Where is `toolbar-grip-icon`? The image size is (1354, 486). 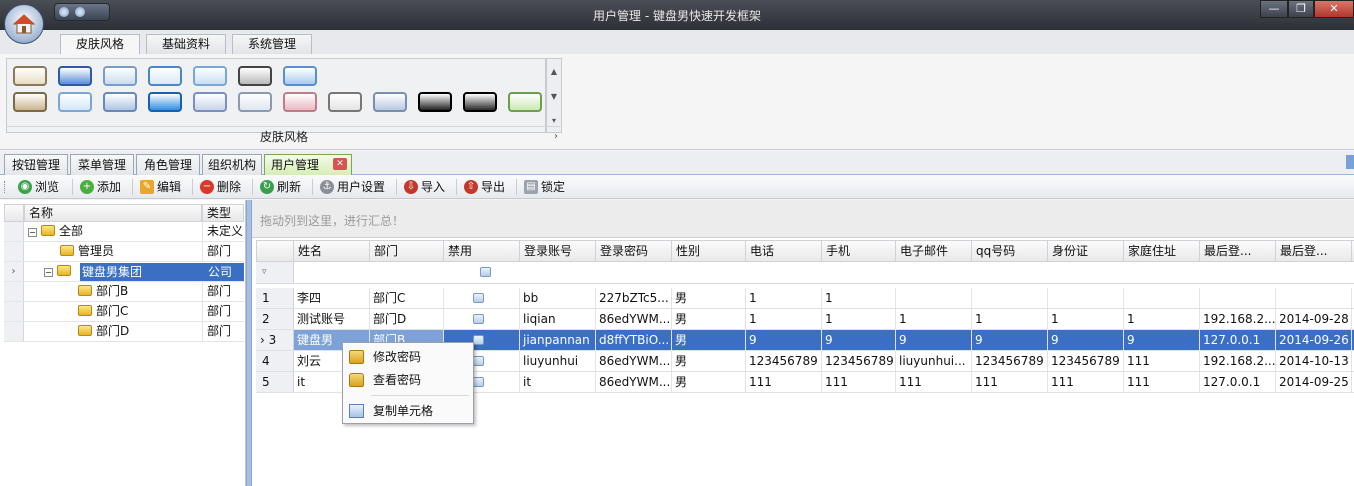
toolbar-grip-icon is located at coordinates (5, 187).